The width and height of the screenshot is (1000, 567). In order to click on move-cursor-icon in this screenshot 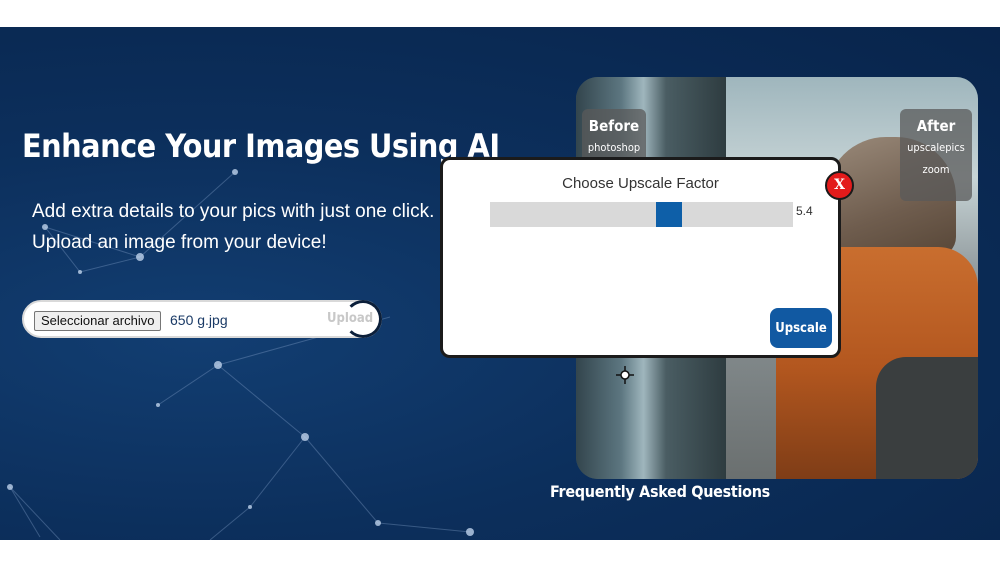, I will do `click(625, 375)`.